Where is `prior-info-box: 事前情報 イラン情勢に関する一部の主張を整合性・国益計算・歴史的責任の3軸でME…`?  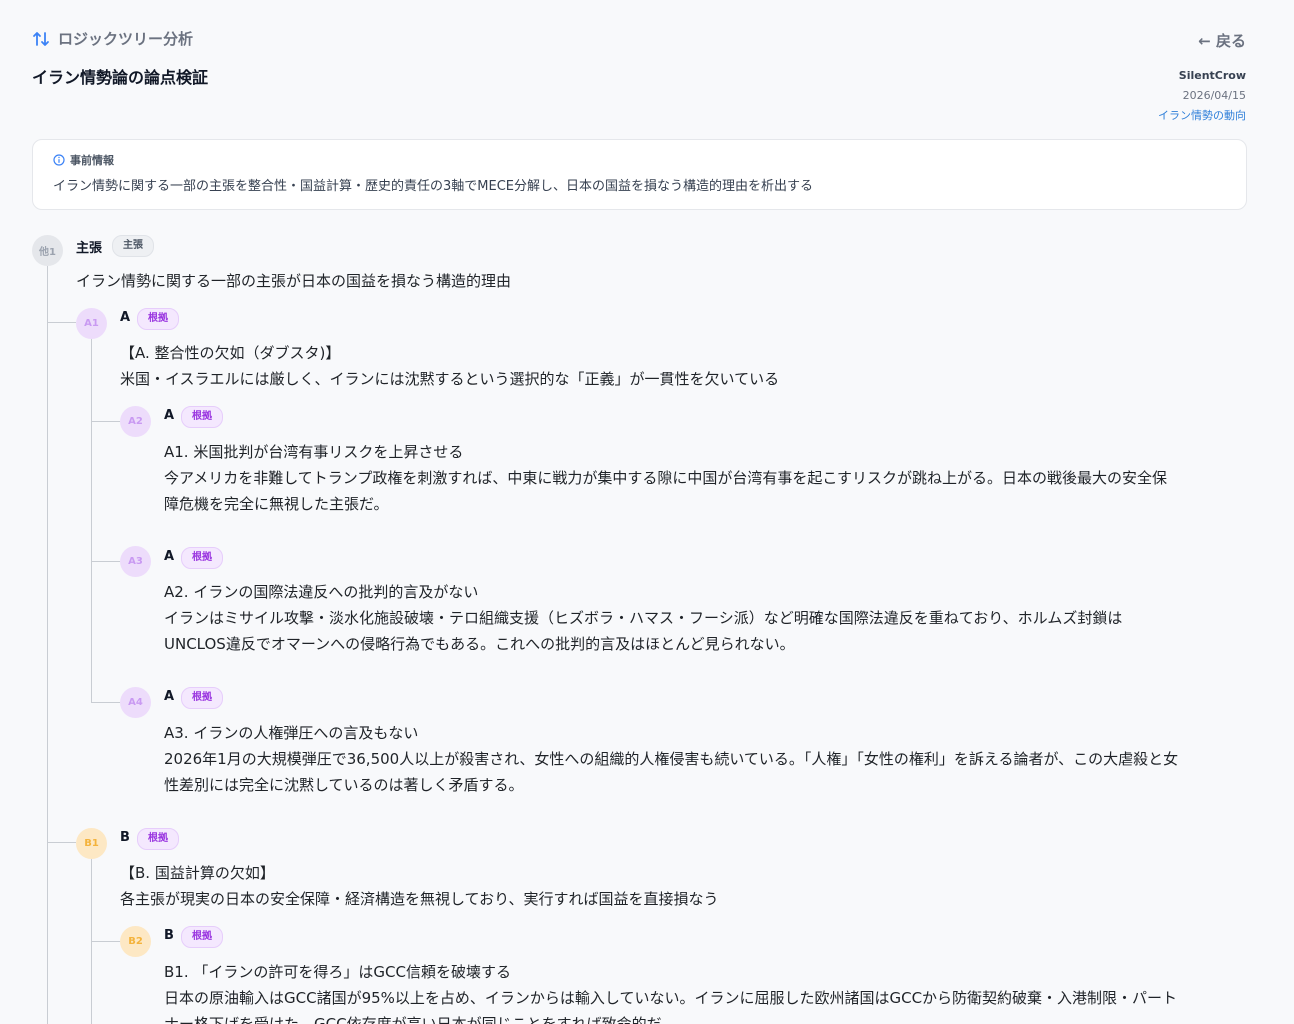
prior-info-box: 事前情報 イラン情勢に関する一部の主張を整合性・国益計算・歴史的責任の3軸でME… is located at coordinates (639, 174).